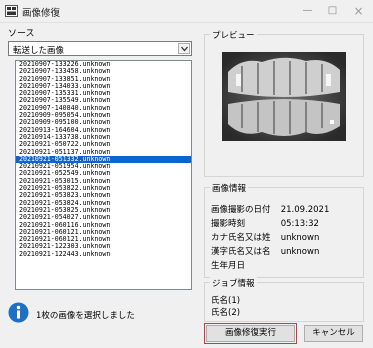 The width and height of the screenshot is (373, 348). What do you see at coordinates (233, 283) in the screenshot?
I see `job-info-legend: ジョブ情報` at bounding box center [233, 283].